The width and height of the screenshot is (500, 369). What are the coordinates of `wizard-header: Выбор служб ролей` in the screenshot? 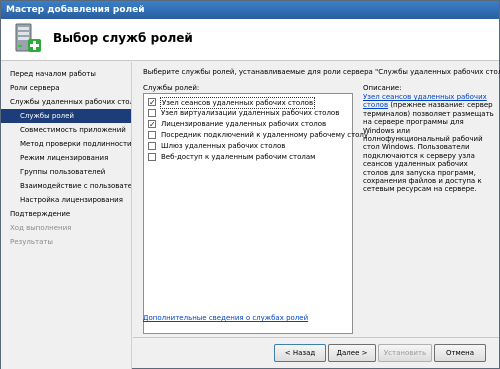 It's located at (250, 40).